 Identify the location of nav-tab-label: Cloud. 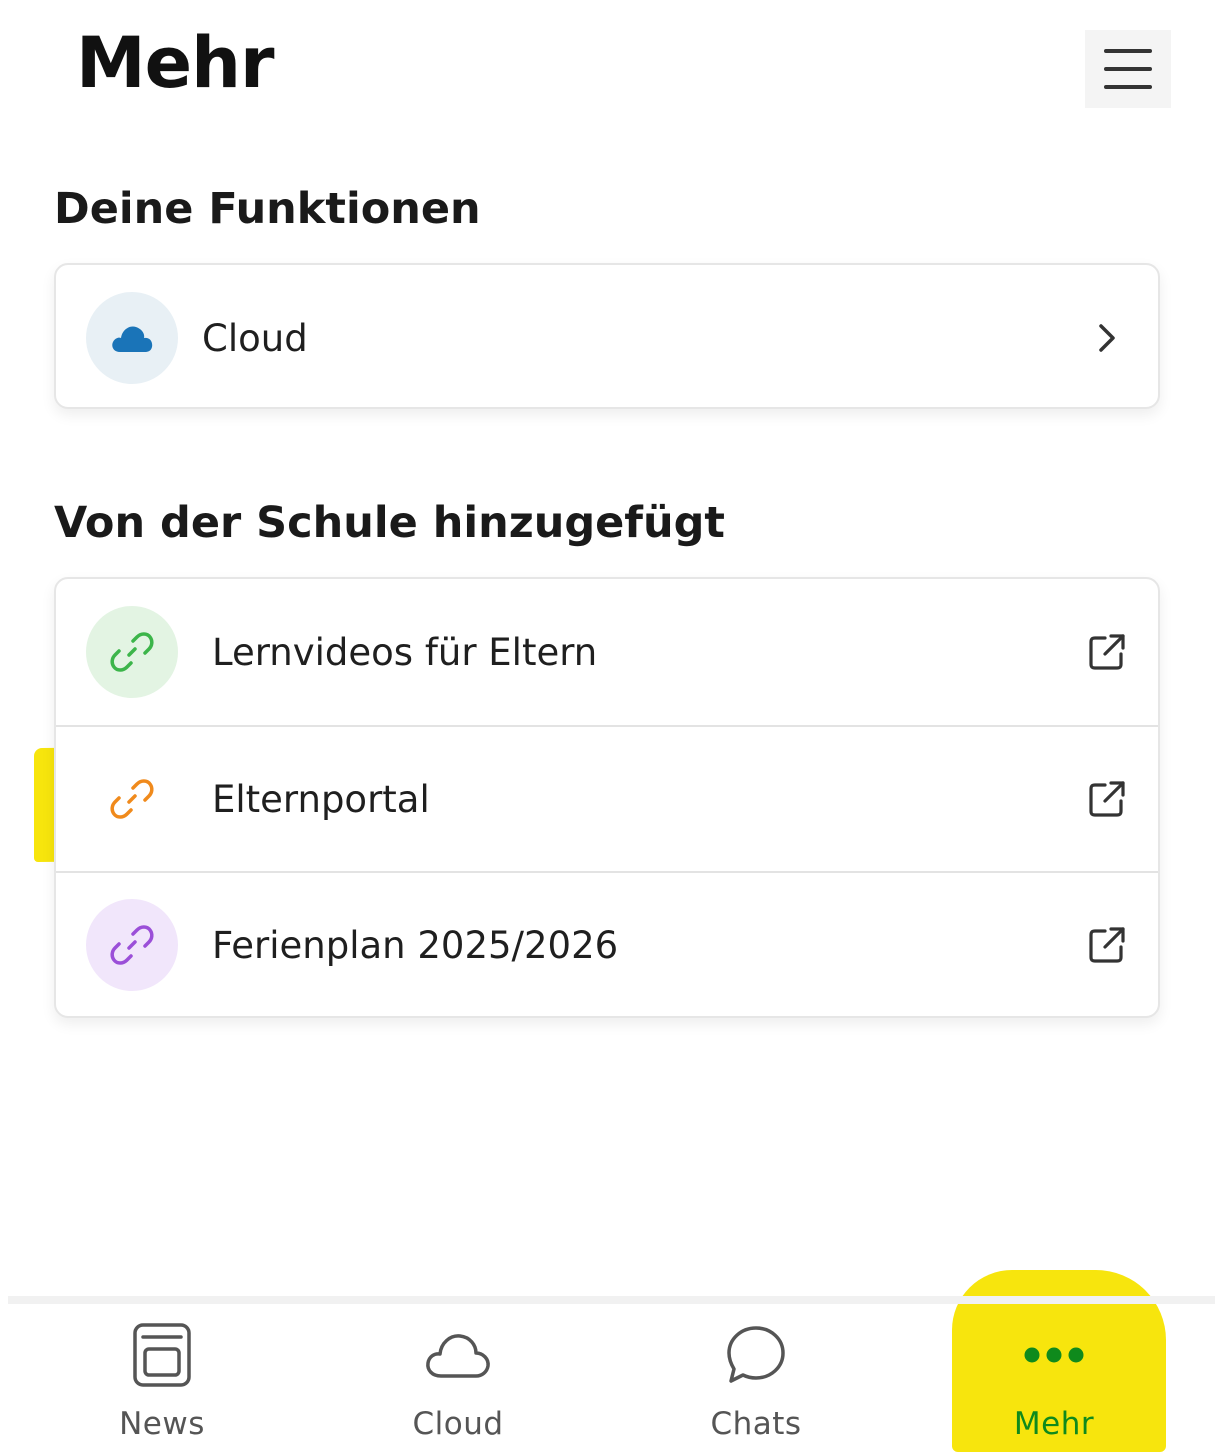
(458, 1424).